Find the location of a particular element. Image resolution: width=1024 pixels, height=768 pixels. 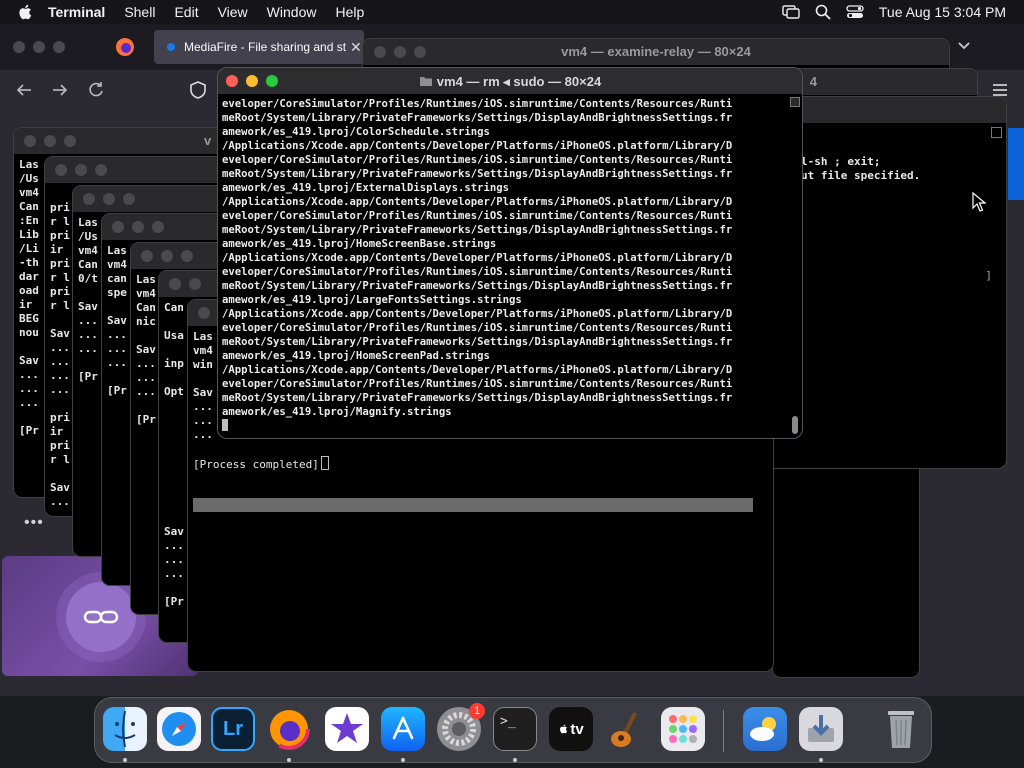

more-dots: ••• is located at coordinates (34, 523).